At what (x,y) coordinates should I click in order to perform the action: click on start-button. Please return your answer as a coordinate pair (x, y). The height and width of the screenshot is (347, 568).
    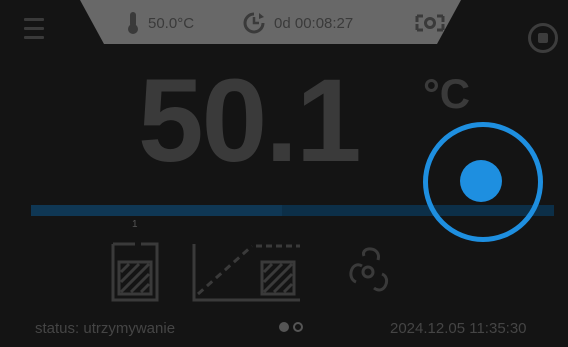
    Looking at the image, I should click on (483, 182).